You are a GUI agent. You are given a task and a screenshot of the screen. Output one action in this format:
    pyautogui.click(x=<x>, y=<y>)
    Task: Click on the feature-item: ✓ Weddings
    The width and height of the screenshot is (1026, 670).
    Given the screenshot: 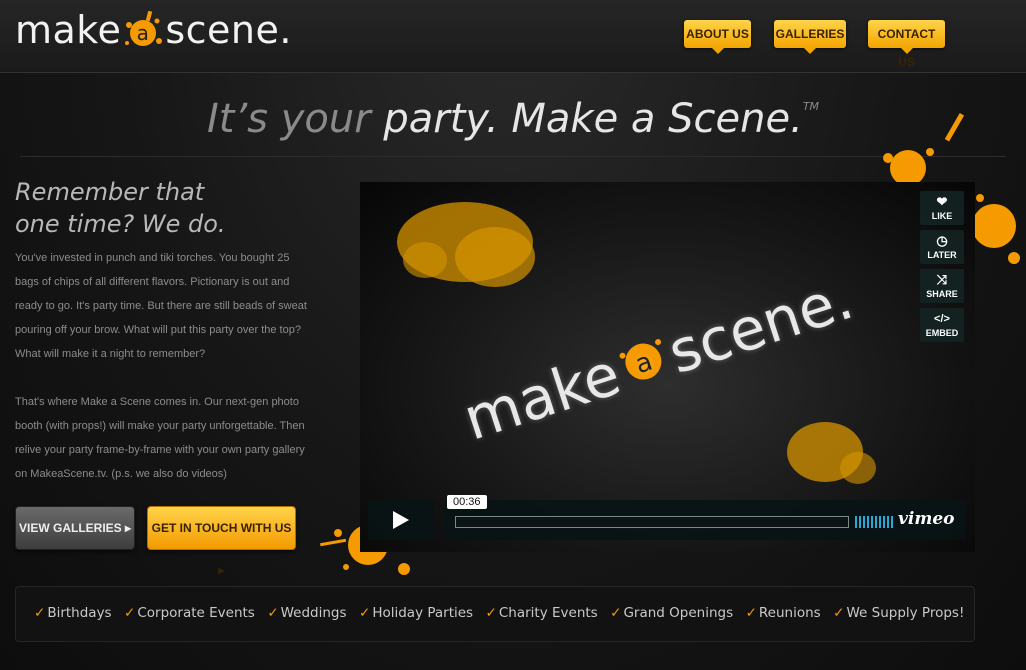 What is the action you would take?
    pyautogui.click(x=307, y=613)
    